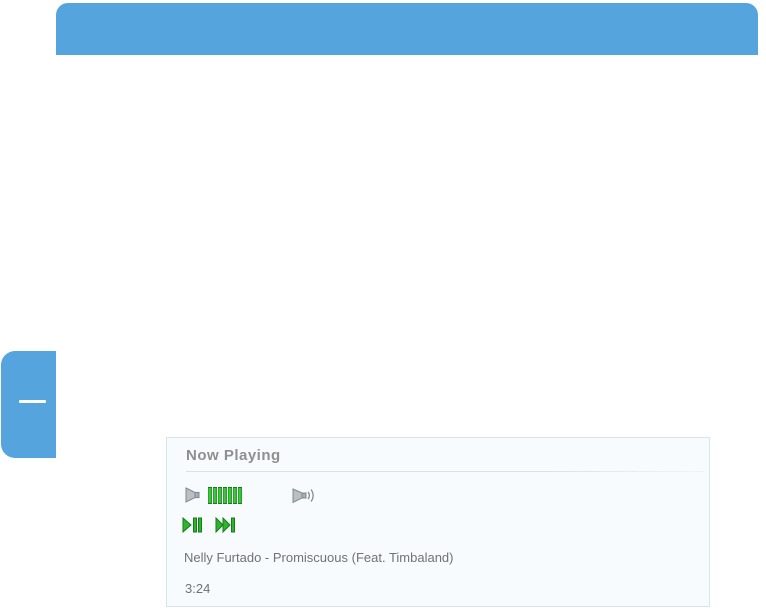 This screenshot has height=612, width=766. I want to click on minimize-dash-icon, so click(32, 401).